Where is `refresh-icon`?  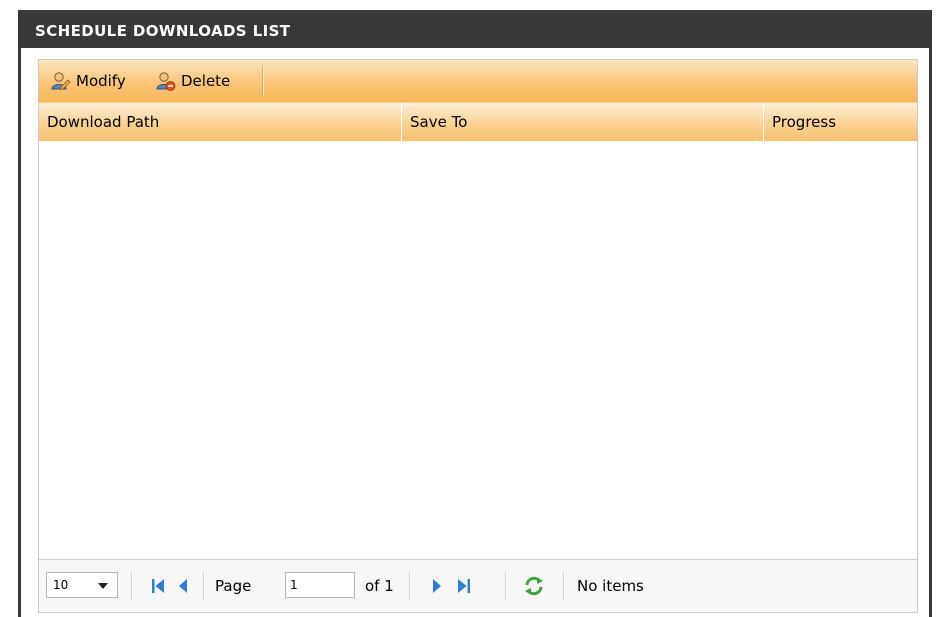
refresh-icon is located at coordinates (534, 586).